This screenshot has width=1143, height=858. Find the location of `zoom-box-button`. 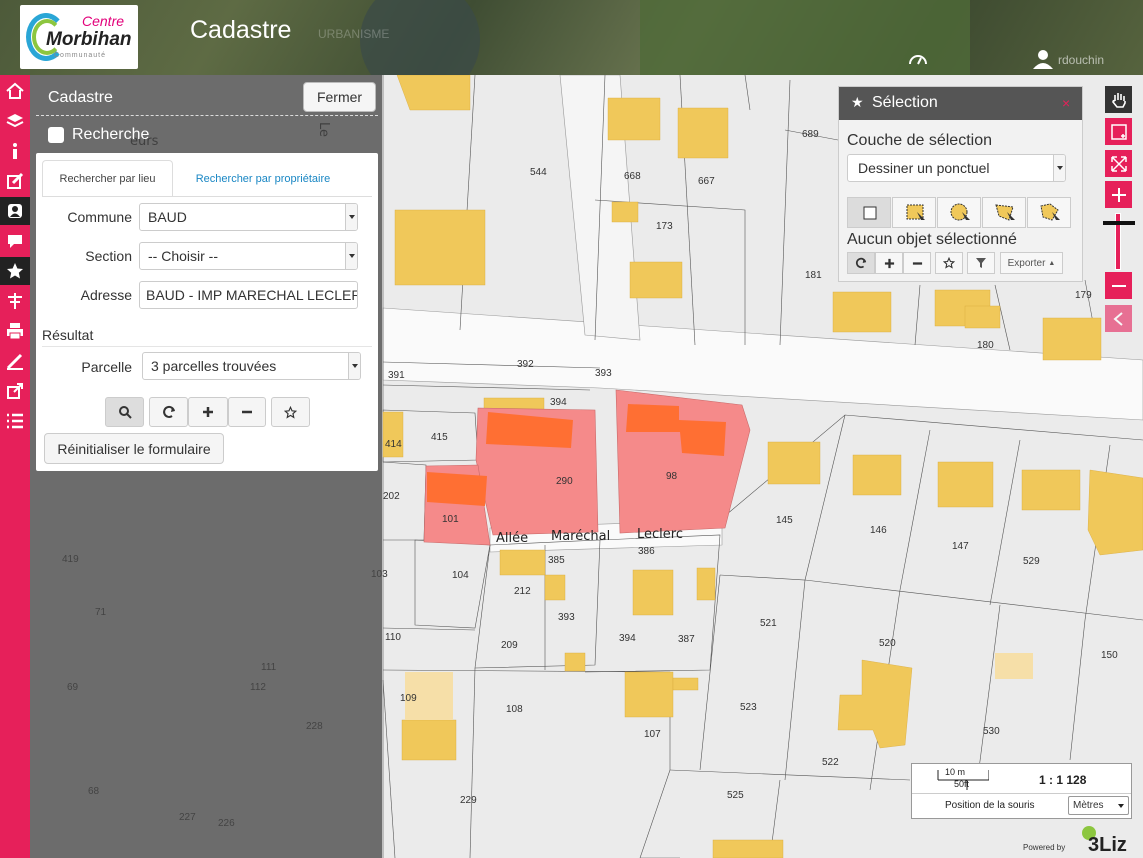

zoom-box-button is located at coordinates (1118, 131).